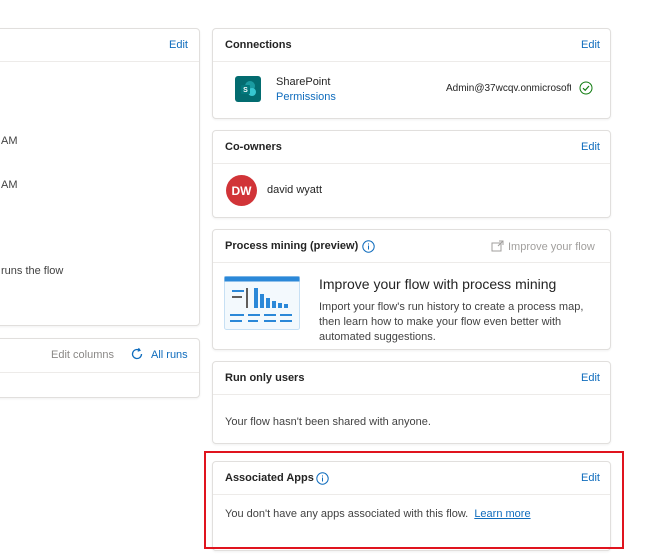 Image resolution: width=653 pixels, height=558 pixels. I want to click on details-created-time: AM, so click(9, 141).